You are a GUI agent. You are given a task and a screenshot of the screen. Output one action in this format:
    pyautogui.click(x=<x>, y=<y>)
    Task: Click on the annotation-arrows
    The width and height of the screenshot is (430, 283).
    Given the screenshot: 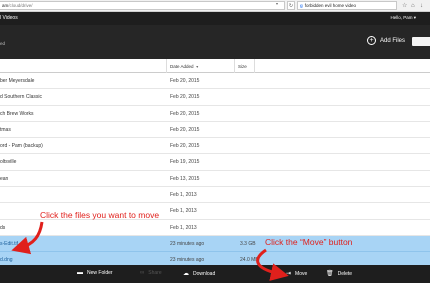 What is the action you would take?
    pyautogui.click(x=150, y=251)
    